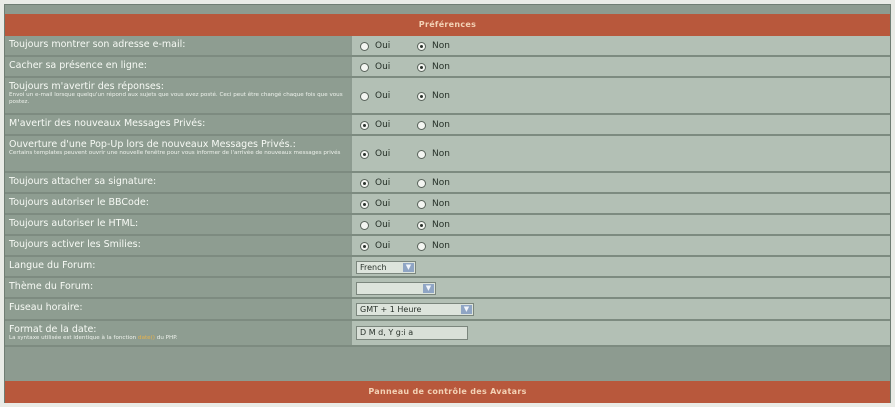 Image resolution: width=895 pixels, height=407 pixels. What do you see at coordinates (78, 65) in the screenshot?
I see `preference-label: Cacher sa présence en ligne:` at bounding box center [78, 65].